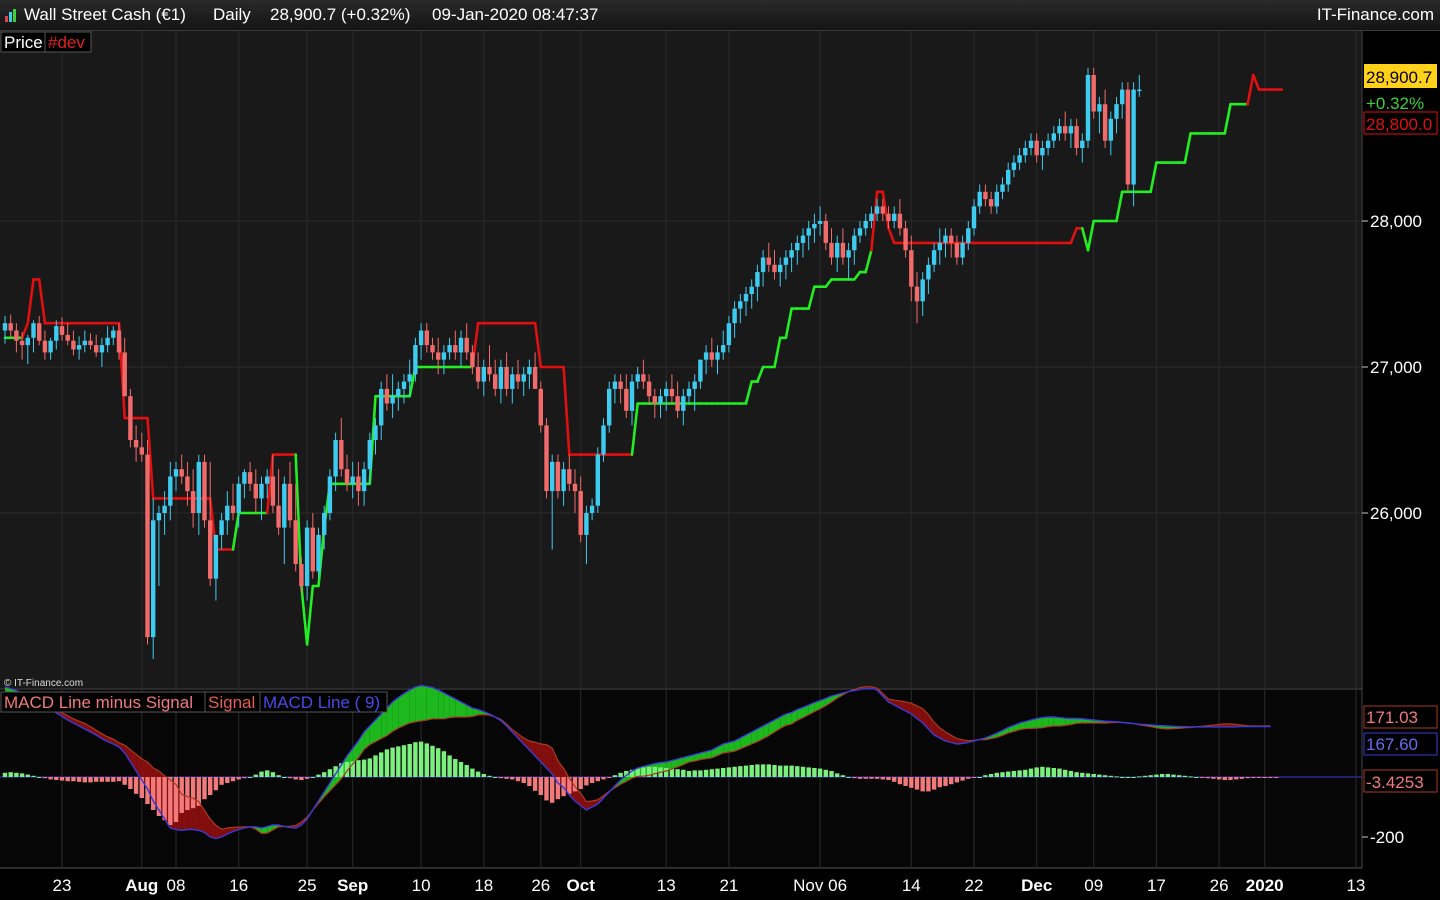 This screenshot has width=1440, height=900. I want to click on last-price-badge-text: 28,900.7, so click(1399, 77).